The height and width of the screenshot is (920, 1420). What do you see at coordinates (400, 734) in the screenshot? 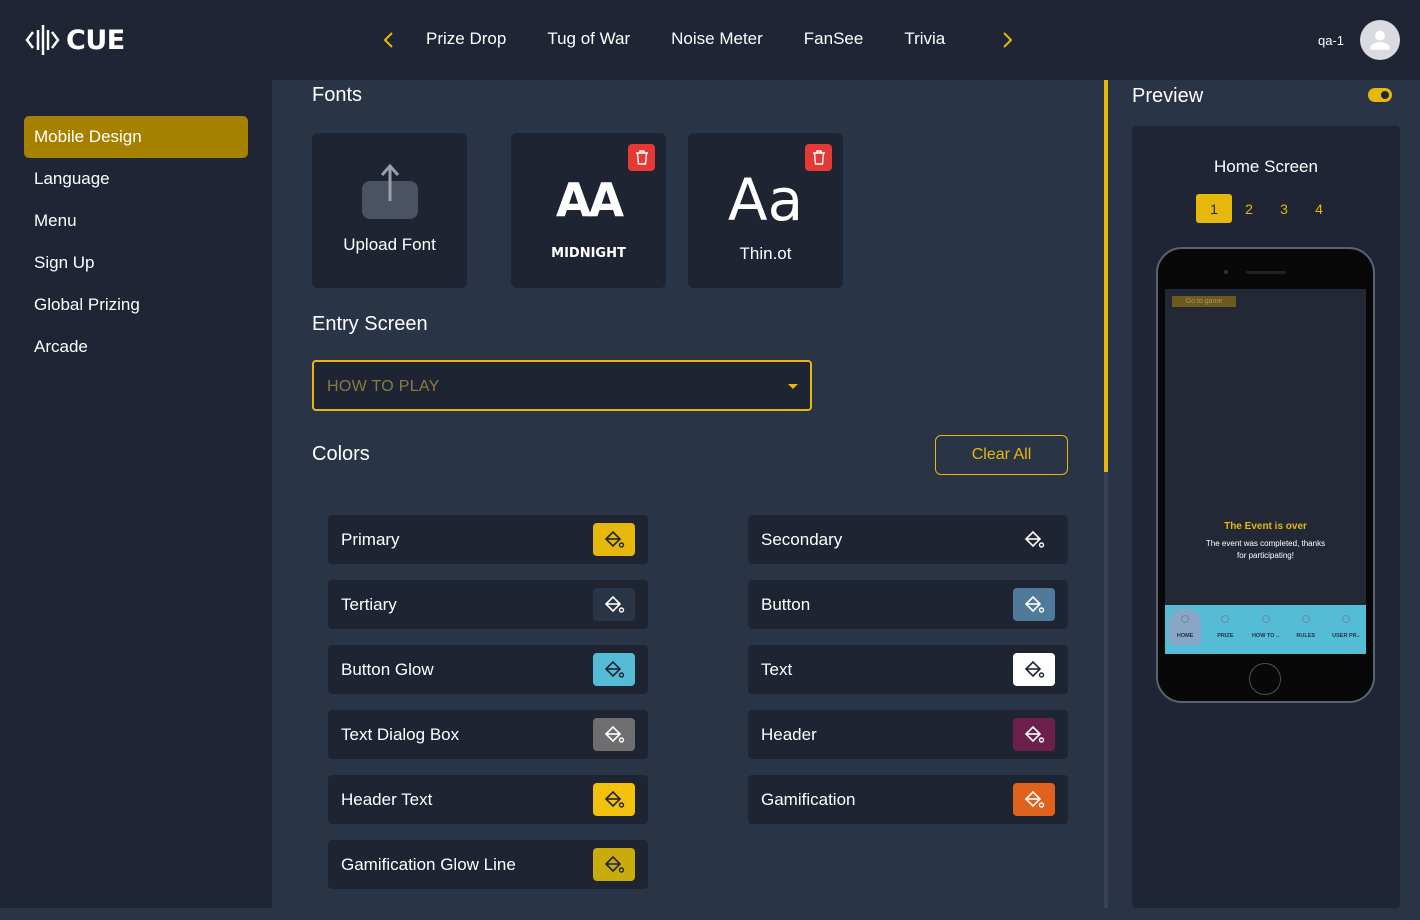
I see `color-label: Text Dialog Box` at bounding box center [400, 734].